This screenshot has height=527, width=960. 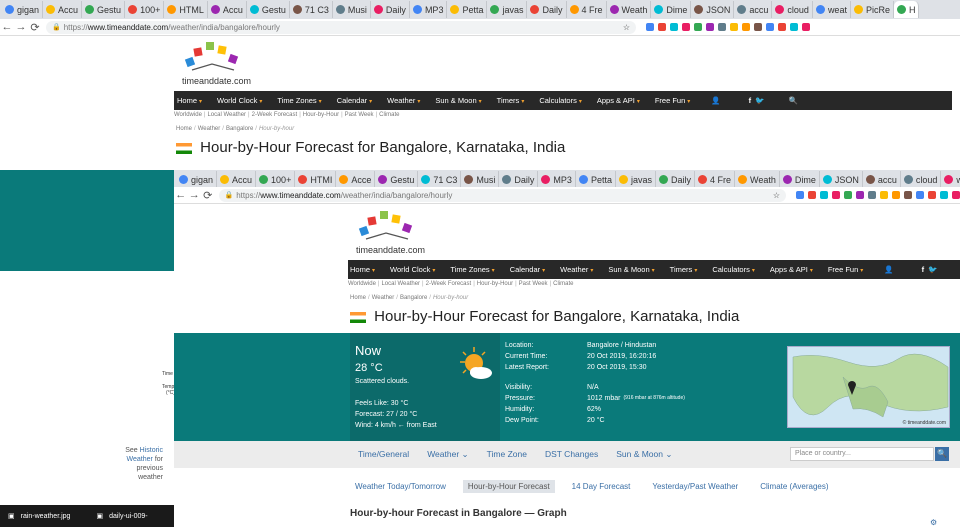 What do you see at coordinates (636, 179) in the screenshot?
I see `browser-tab: javas` at bounding box center [636, 179].